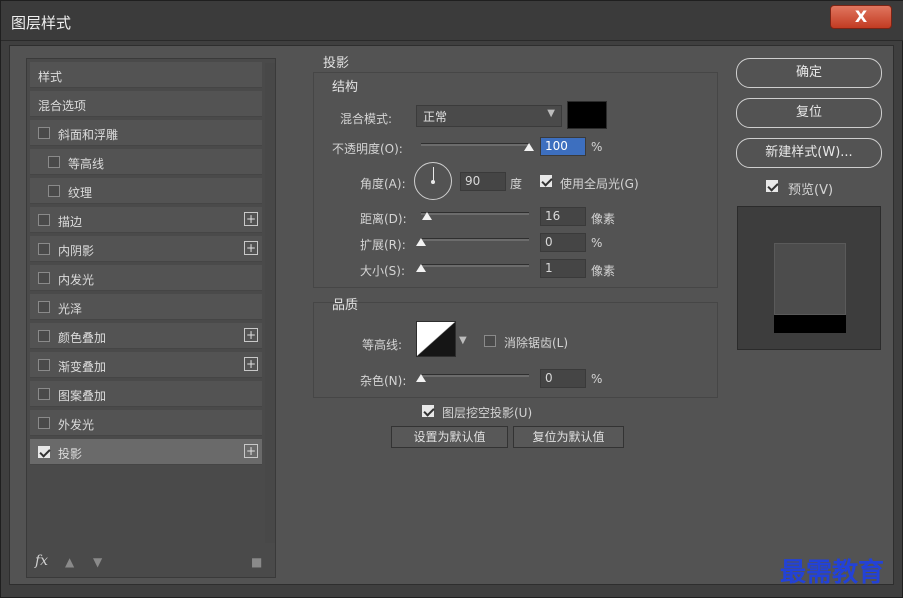 The width and height of the screenshot is (903, 598). Describe the element at coordinates (146, 278) in the screenshot. I see `style-item-7: 内发光` at that location.